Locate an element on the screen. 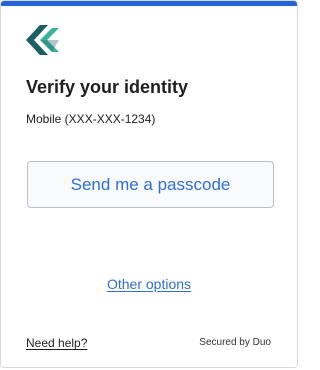  other-options-container: Other options is located at coordinates (149, 284).